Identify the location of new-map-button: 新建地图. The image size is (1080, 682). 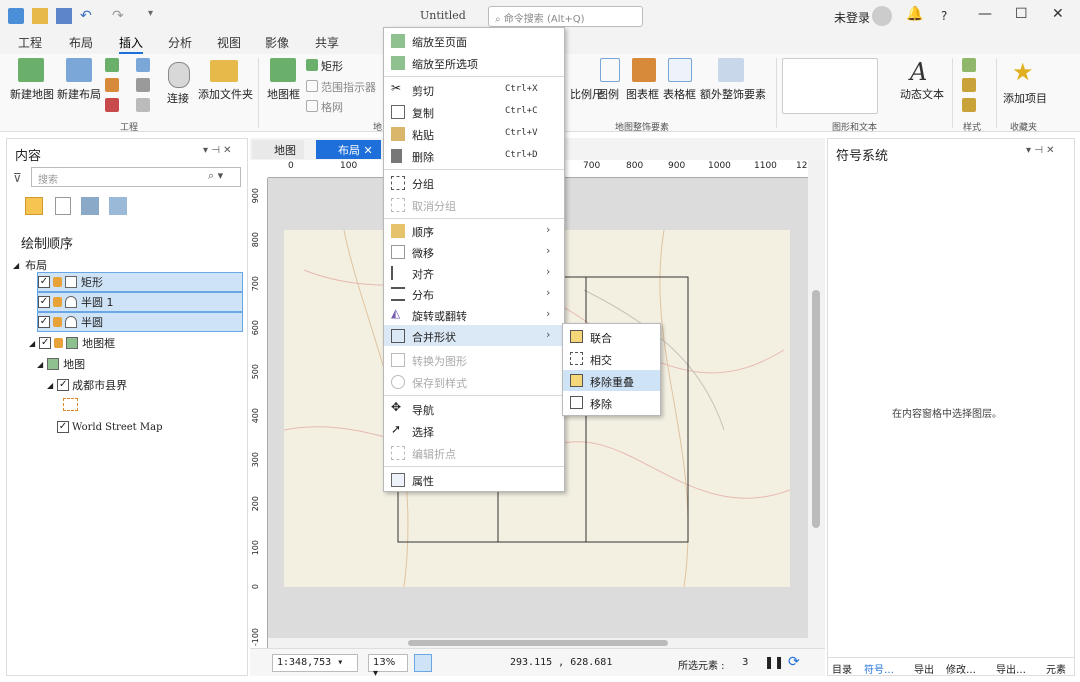
(32, 94).